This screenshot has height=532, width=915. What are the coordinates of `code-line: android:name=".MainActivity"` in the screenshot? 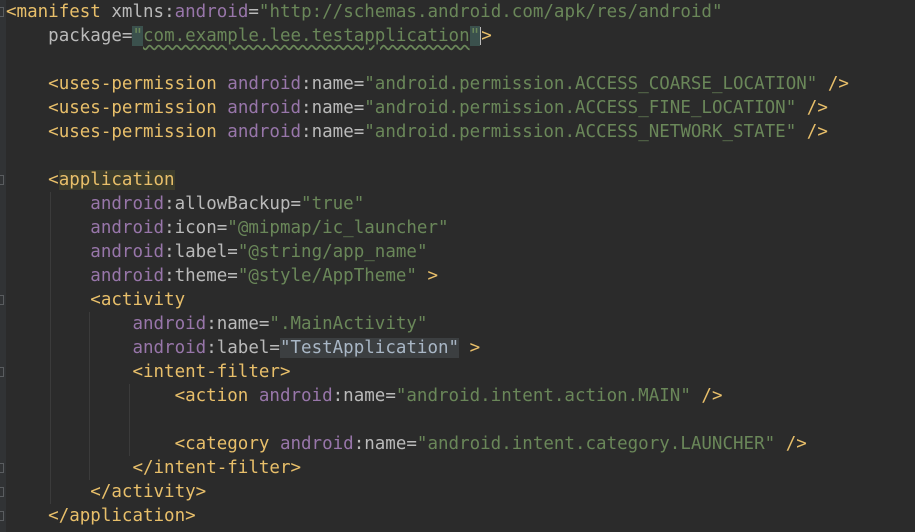 It's located at (216, 324).